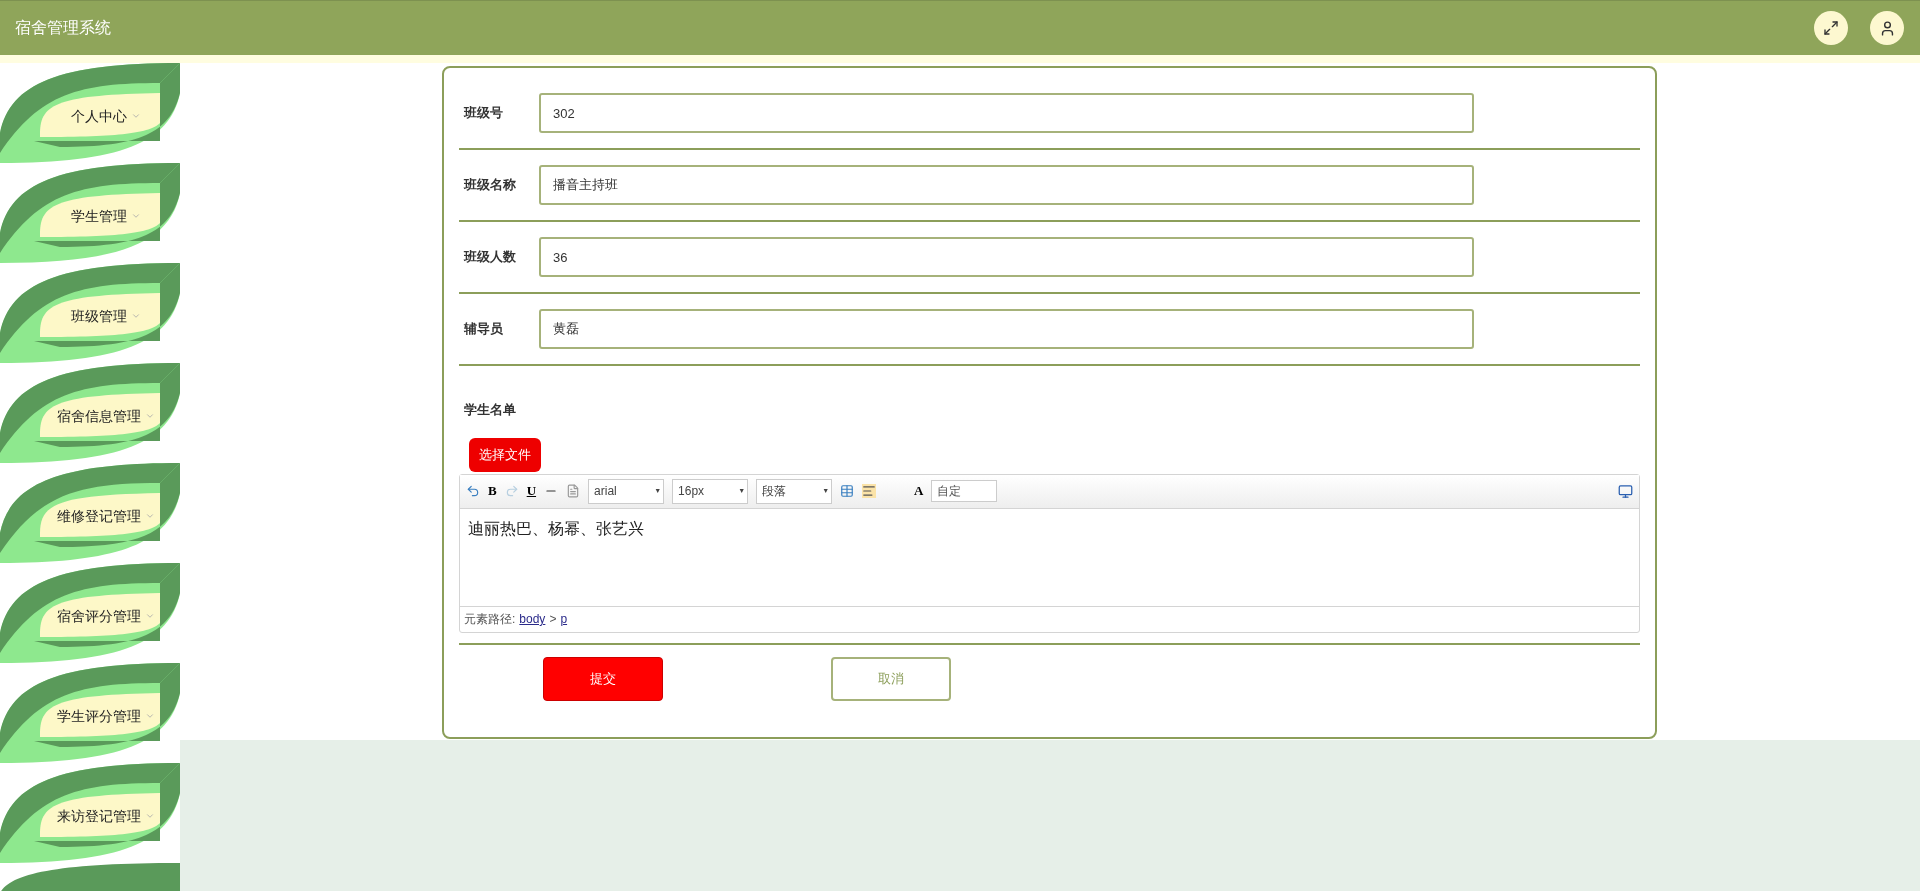 The width and height of the screenshot is (1920, 891). I want to click on fullscreen-button, so click(1831, 28).